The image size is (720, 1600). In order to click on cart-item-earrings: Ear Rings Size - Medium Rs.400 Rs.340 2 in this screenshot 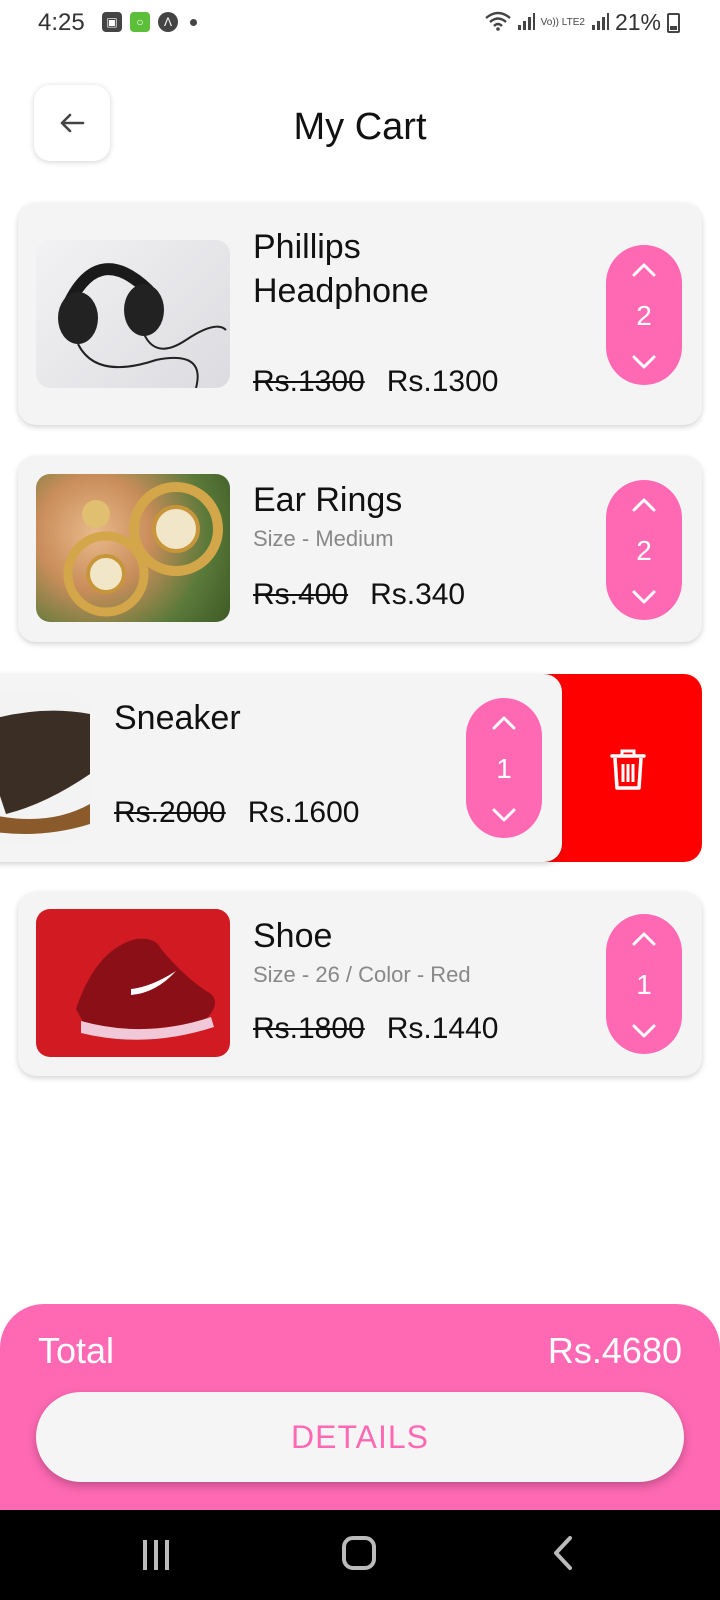, I will do `click(360, 549)`.